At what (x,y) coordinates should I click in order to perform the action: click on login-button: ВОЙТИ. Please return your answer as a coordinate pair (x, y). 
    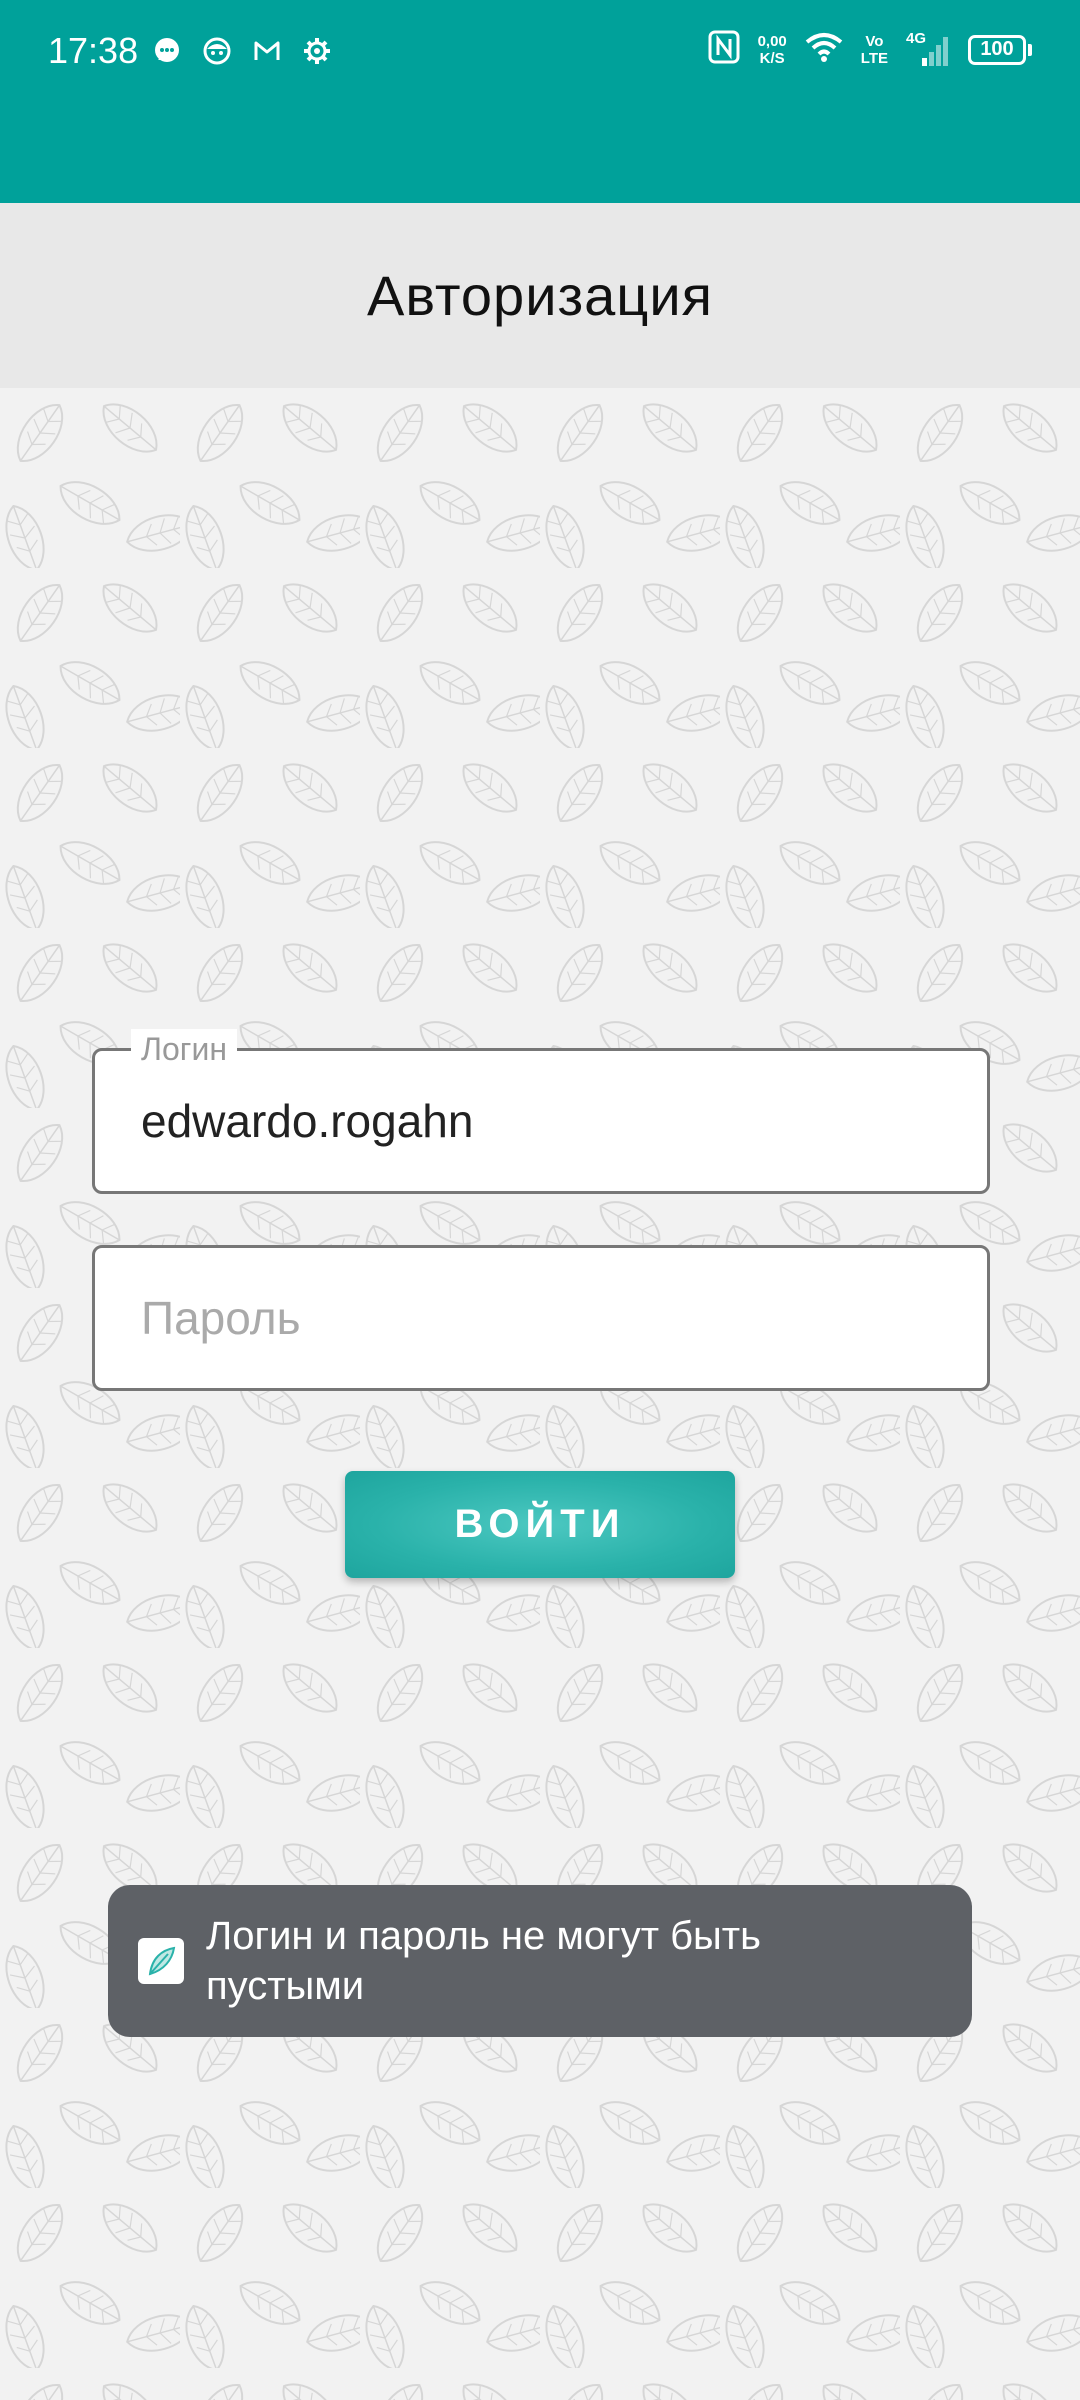
    Looking at the image, I should click on (540, 1524).